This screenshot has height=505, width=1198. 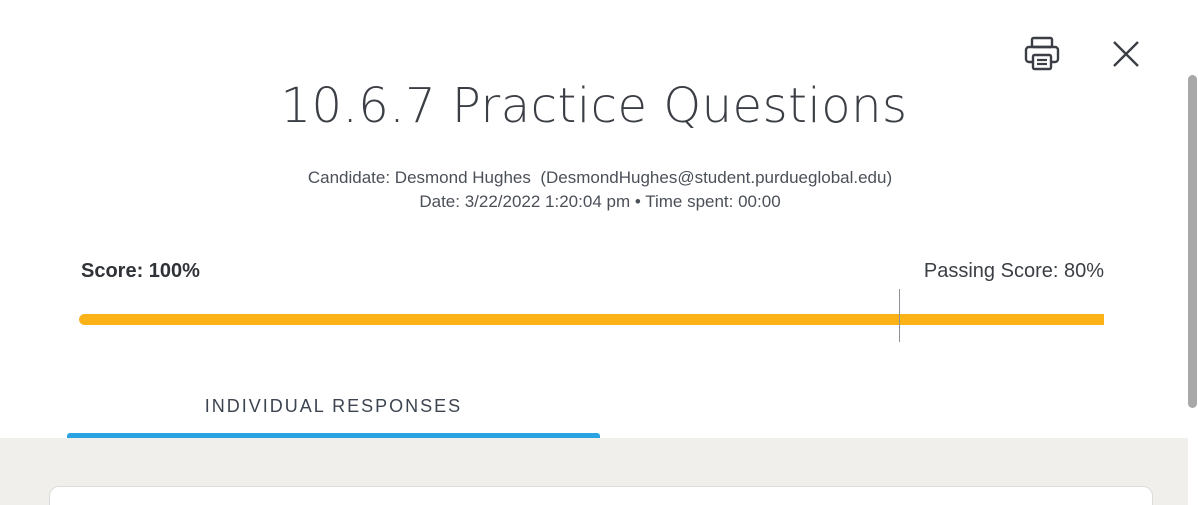 What do you see at coordinates (899, 315) in the screenshot?
I see `passing-score-marker` at bounding box center [899, 315].